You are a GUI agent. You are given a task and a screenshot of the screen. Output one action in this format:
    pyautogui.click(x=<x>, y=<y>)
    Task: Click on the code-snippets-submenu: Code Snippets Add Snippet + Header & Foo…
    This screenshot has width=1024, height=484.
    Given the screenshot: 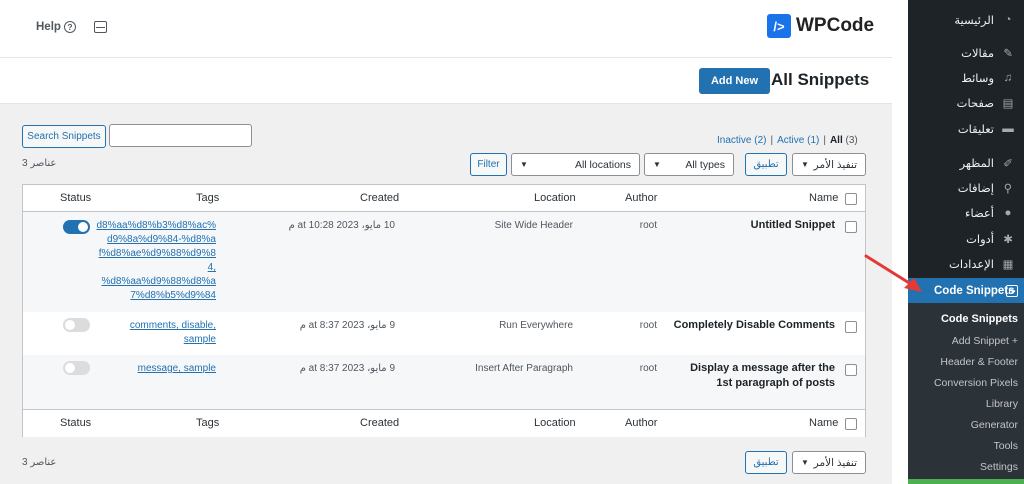 What is the action you would take?
    pyautogui.click(x=966, y=392)
    